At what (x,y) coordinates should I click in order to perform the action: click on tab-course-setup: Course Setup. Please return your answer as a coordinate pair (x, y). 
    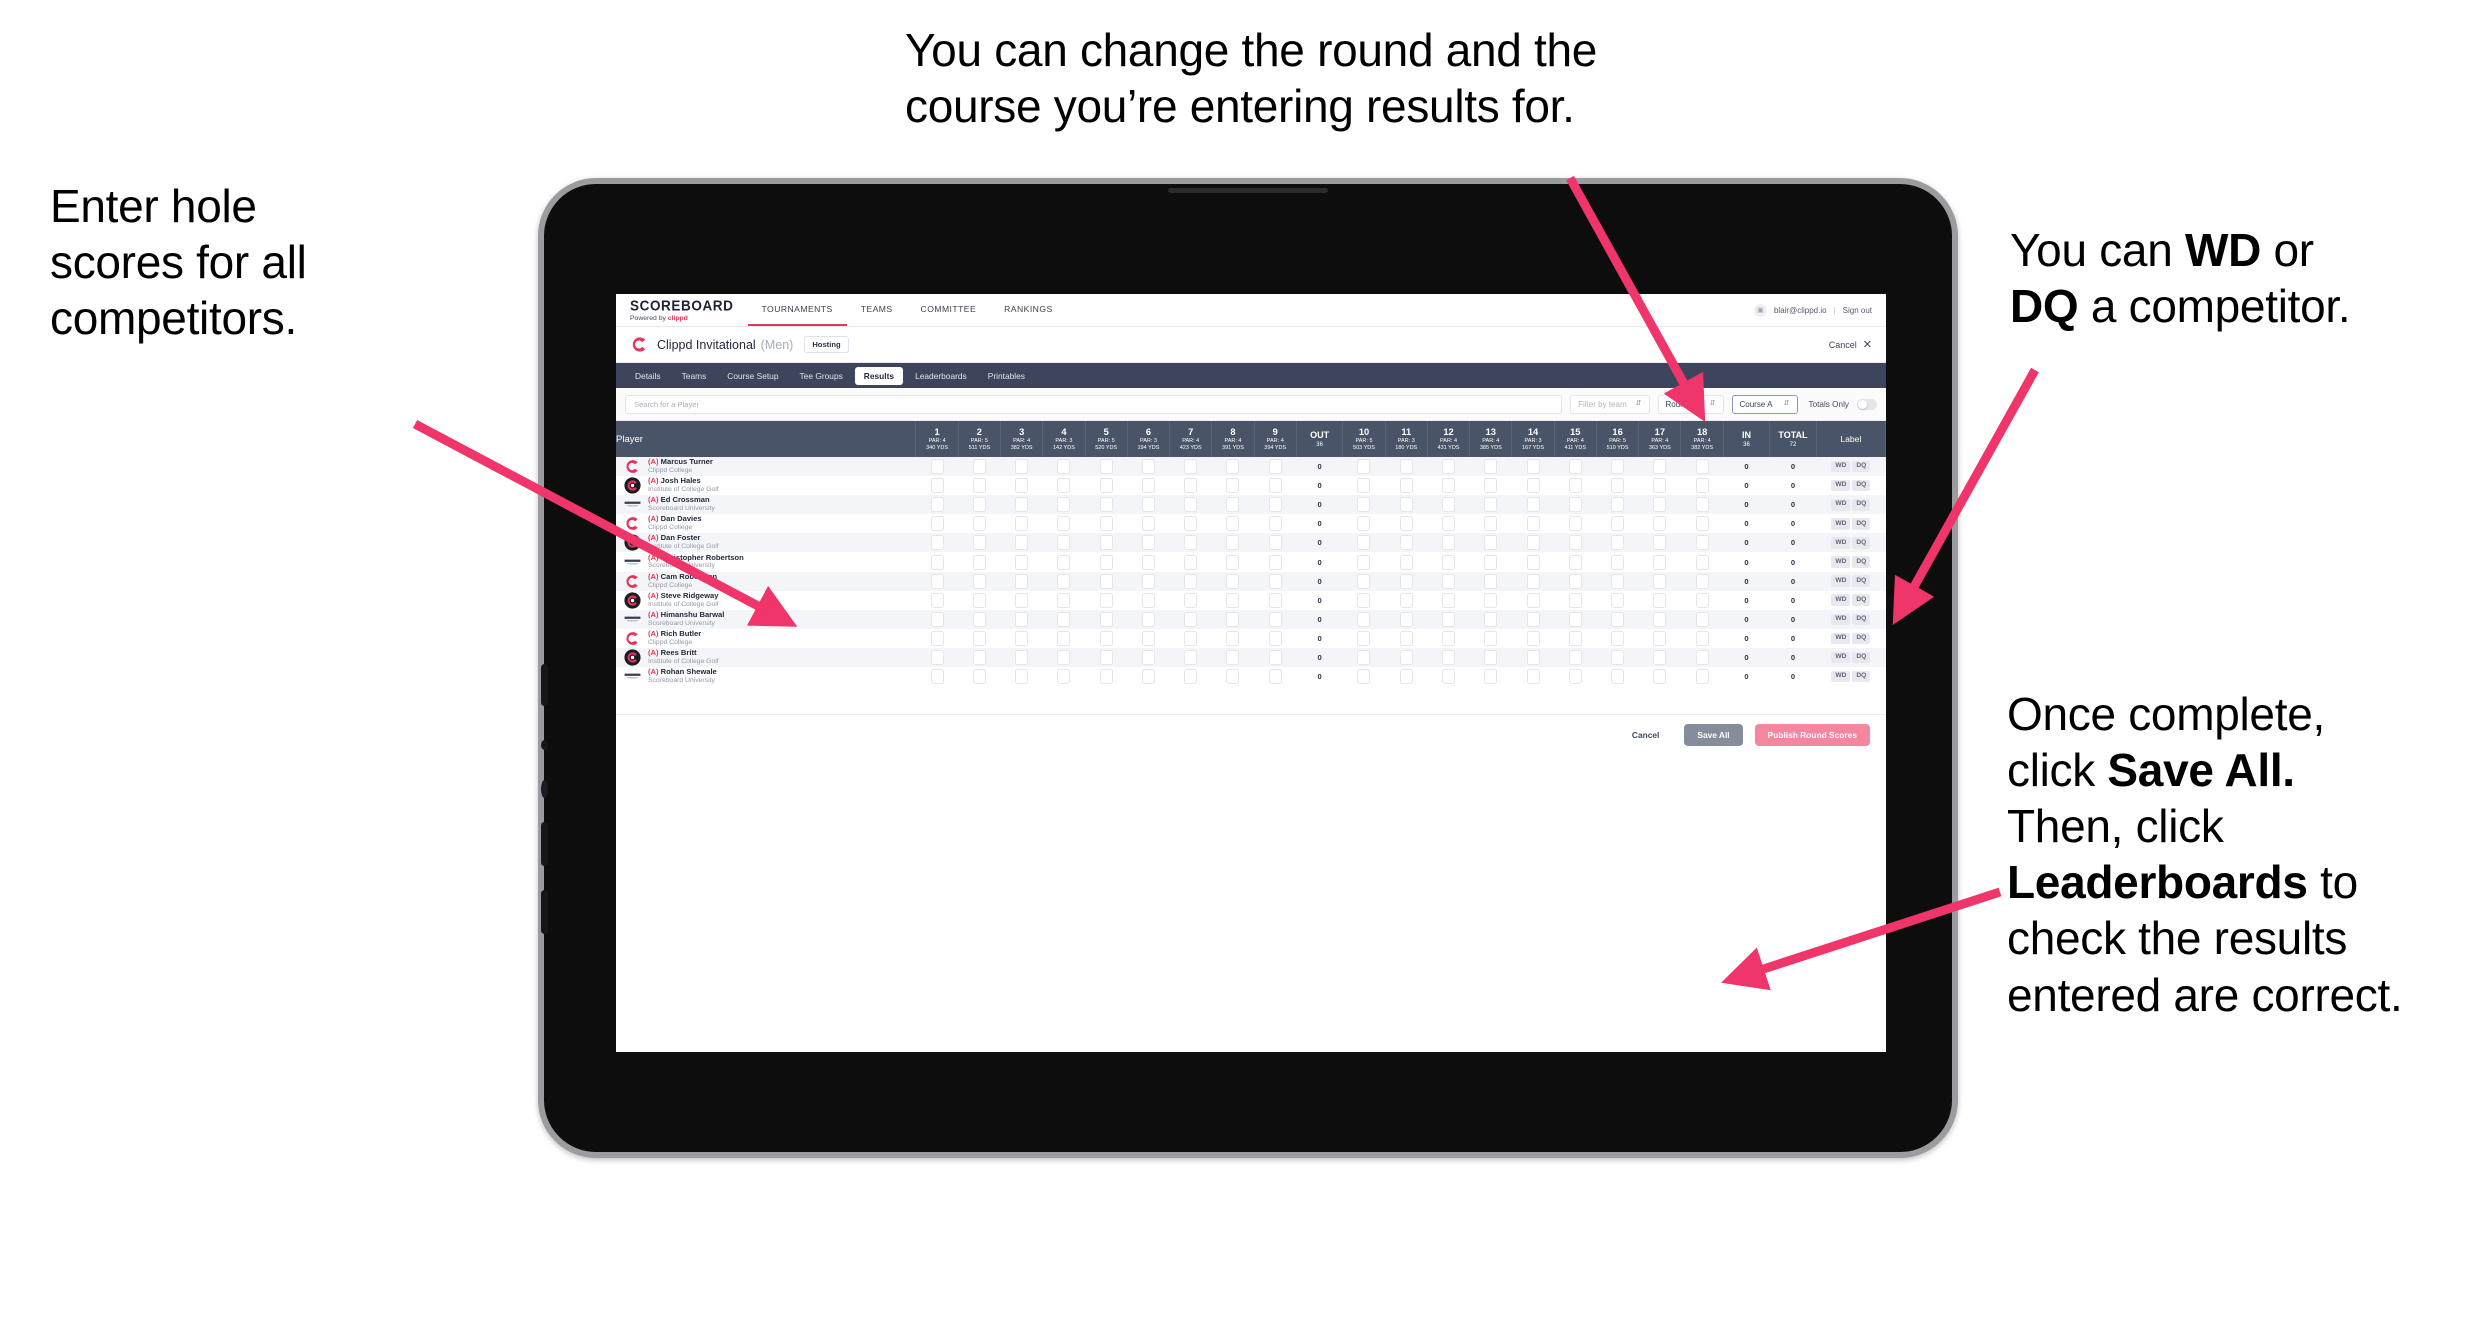
    Looking at the image, I should click on (752, 376).